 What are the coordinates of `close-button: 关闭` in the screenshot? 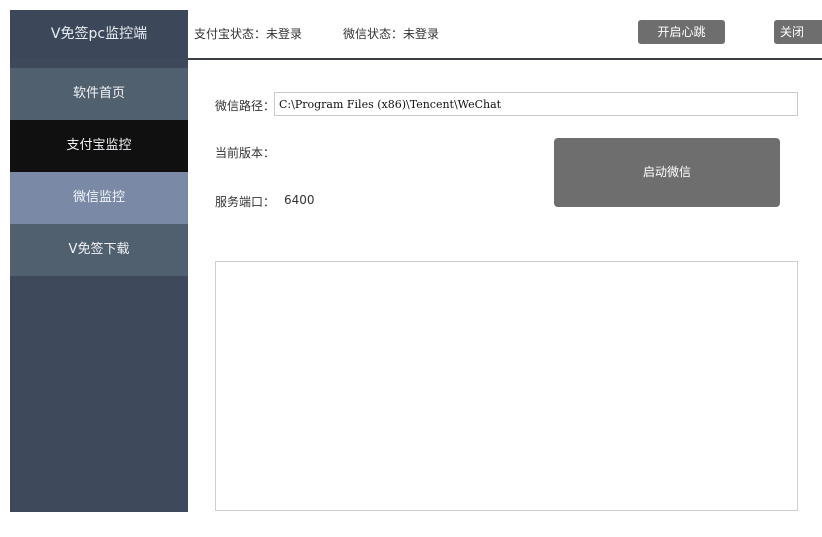 It's located at (798, 32).